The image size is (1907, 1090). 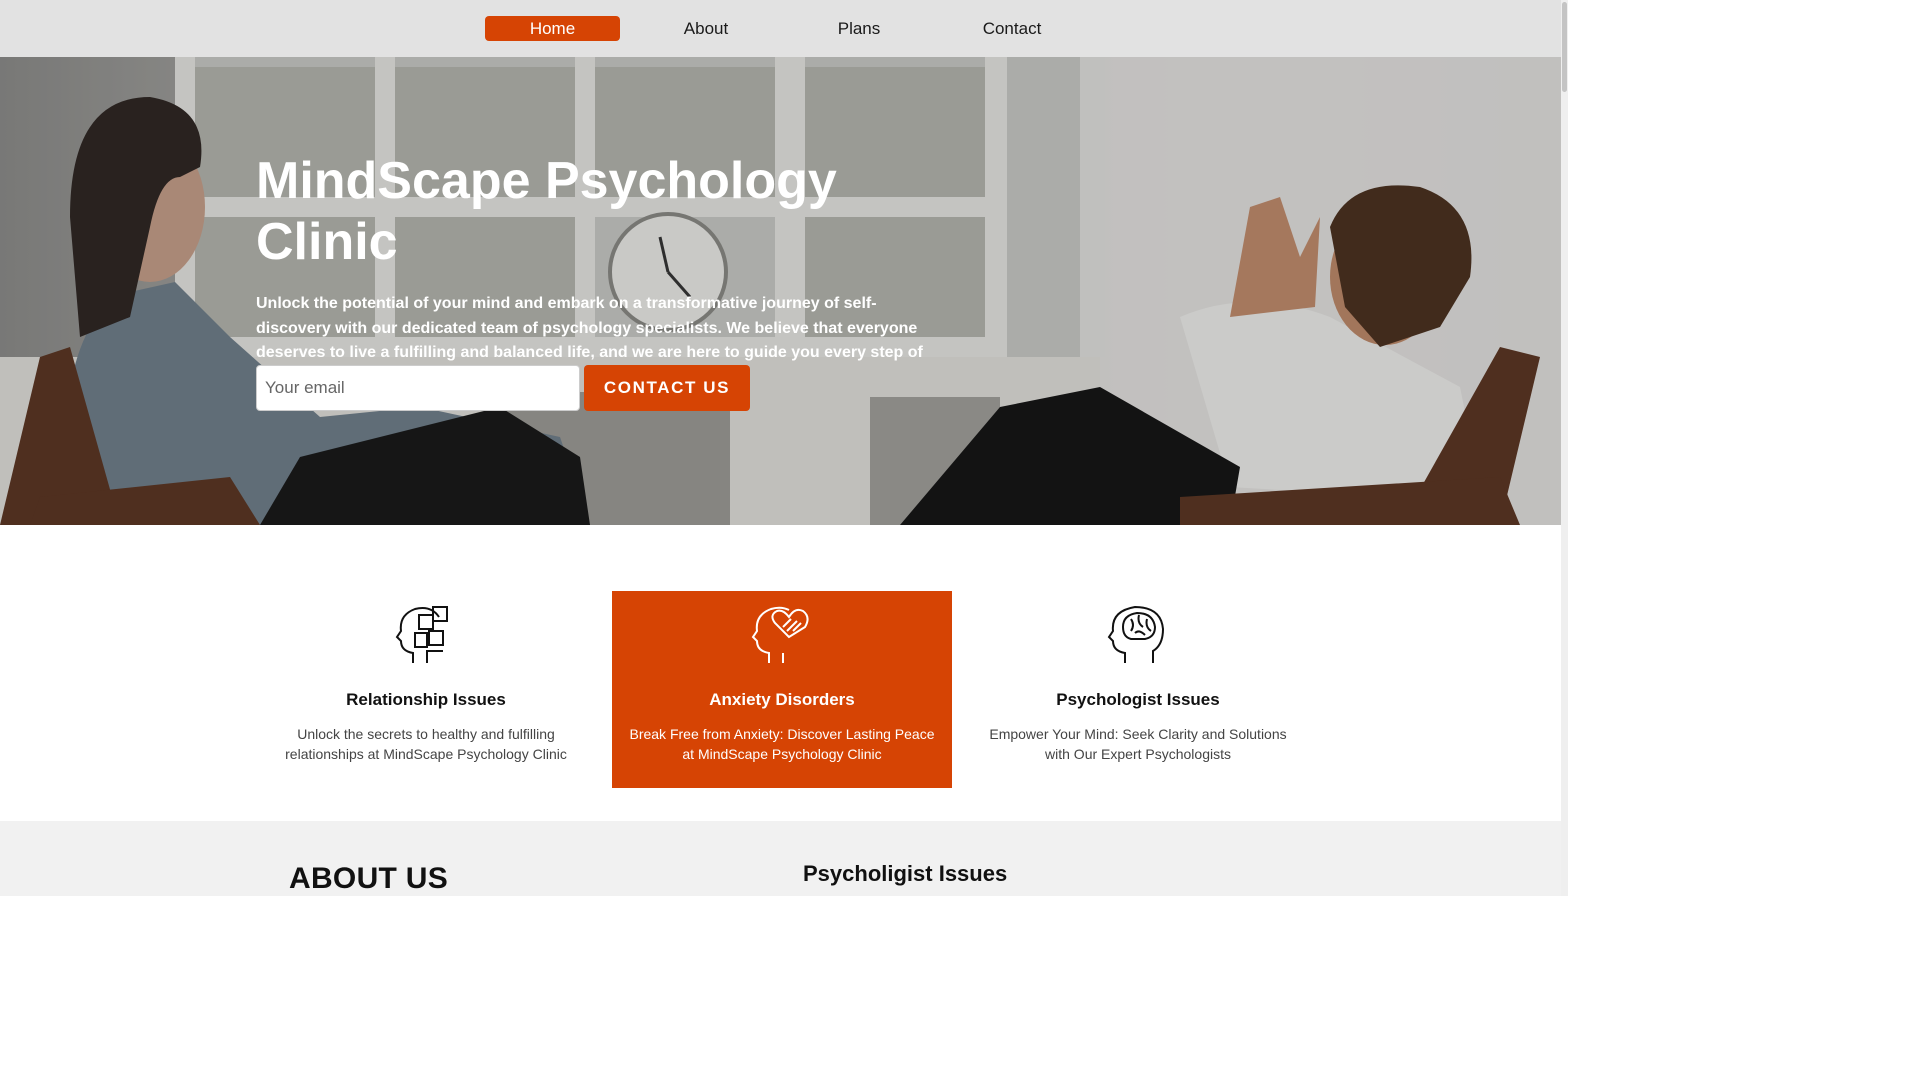 I want to click on card-title: Psychologist Issues, so click(x=1138, y=699).